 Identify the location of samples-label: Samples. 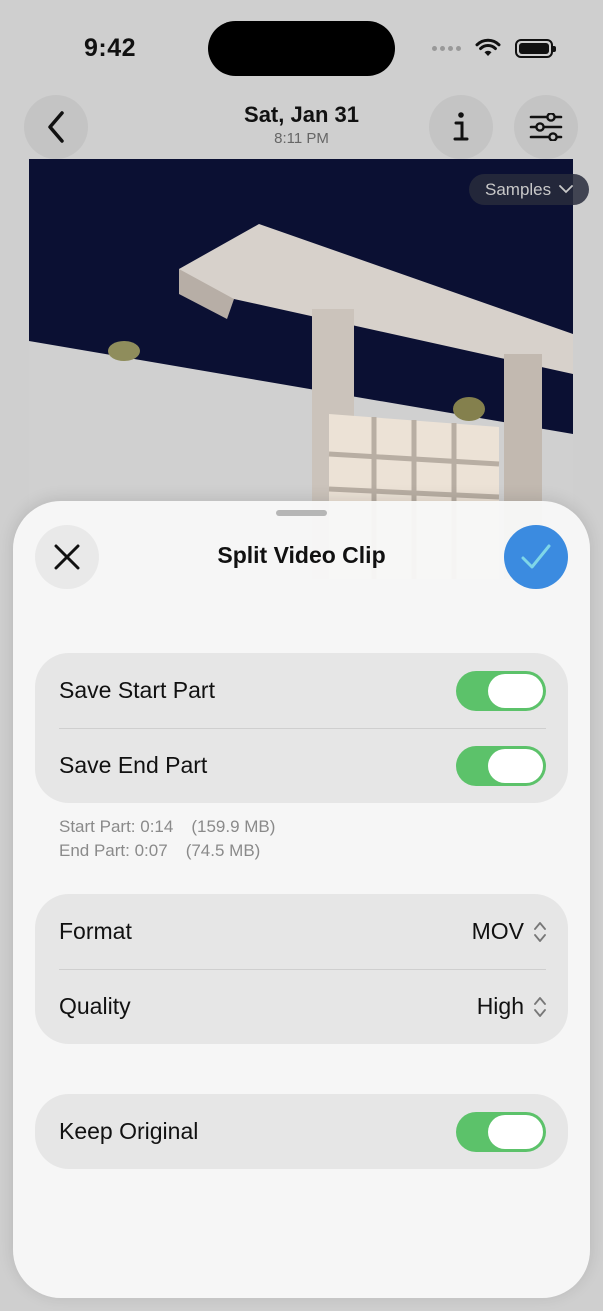
(518, 189).